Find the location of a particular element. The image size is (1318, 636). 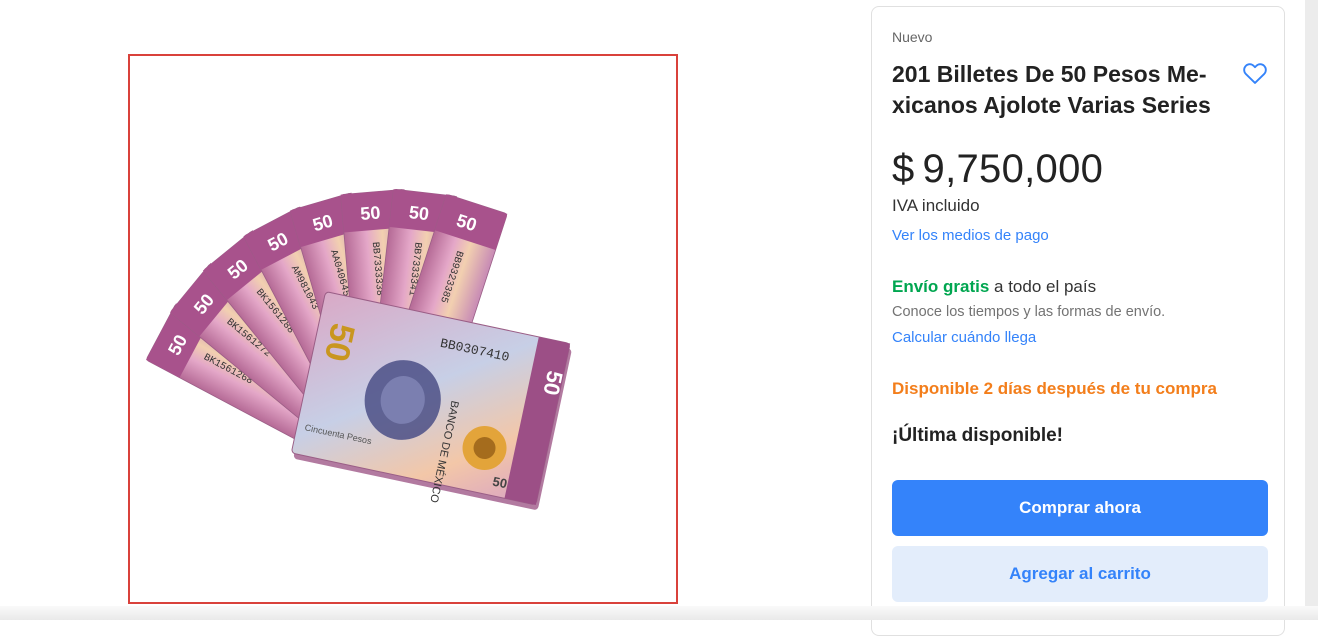

tax-note: IVA incluido is located at coordinates (936, 205).